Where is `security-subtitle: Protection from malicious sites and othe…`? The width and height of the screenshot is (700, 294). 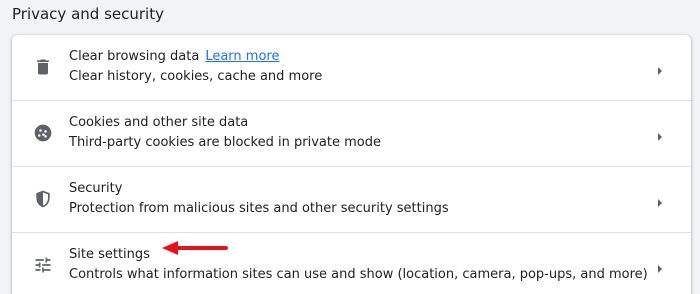 security-subtitle: Protection from malicious sites and othe… is located at coordinates (259, 208).